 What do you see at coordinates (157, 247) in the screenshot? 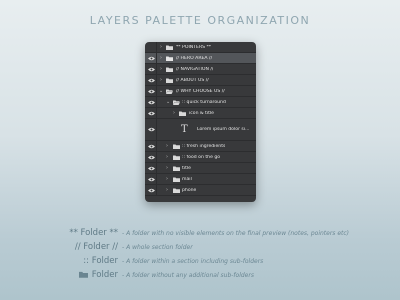
I see `legend-desc: - A whole section folder` at bounding box center [157, 247].